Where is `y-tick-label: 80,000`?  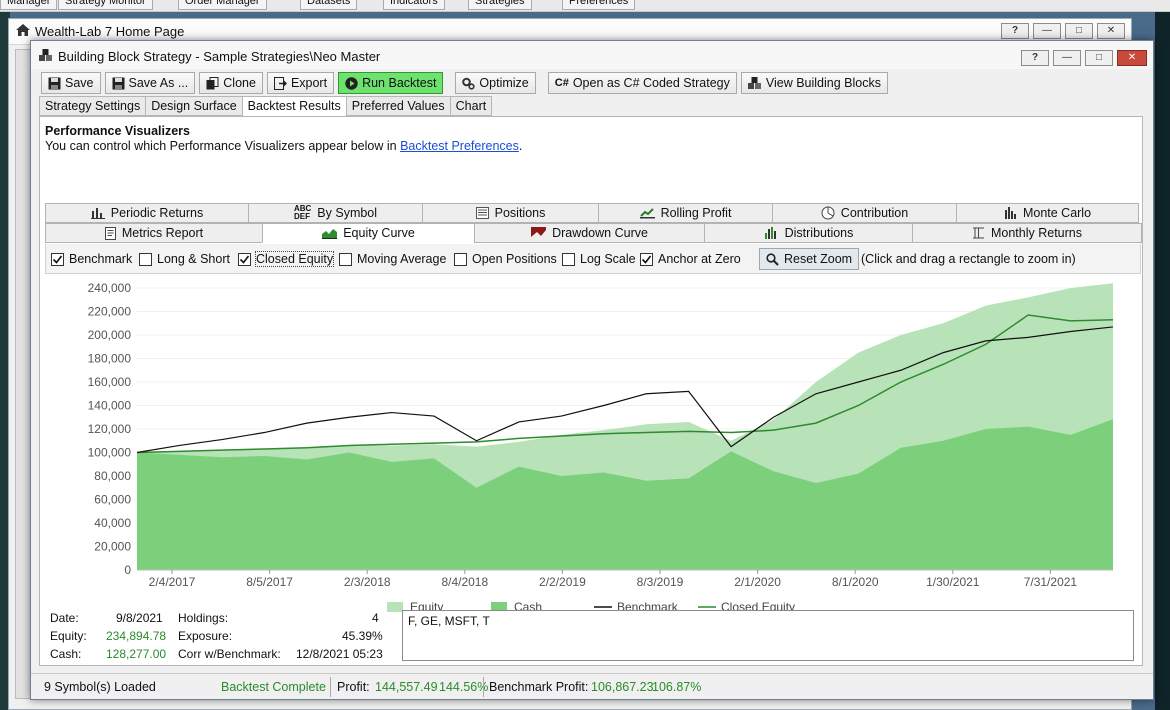
y-tick-label: 80,000 is located at coordinates (112, 476).